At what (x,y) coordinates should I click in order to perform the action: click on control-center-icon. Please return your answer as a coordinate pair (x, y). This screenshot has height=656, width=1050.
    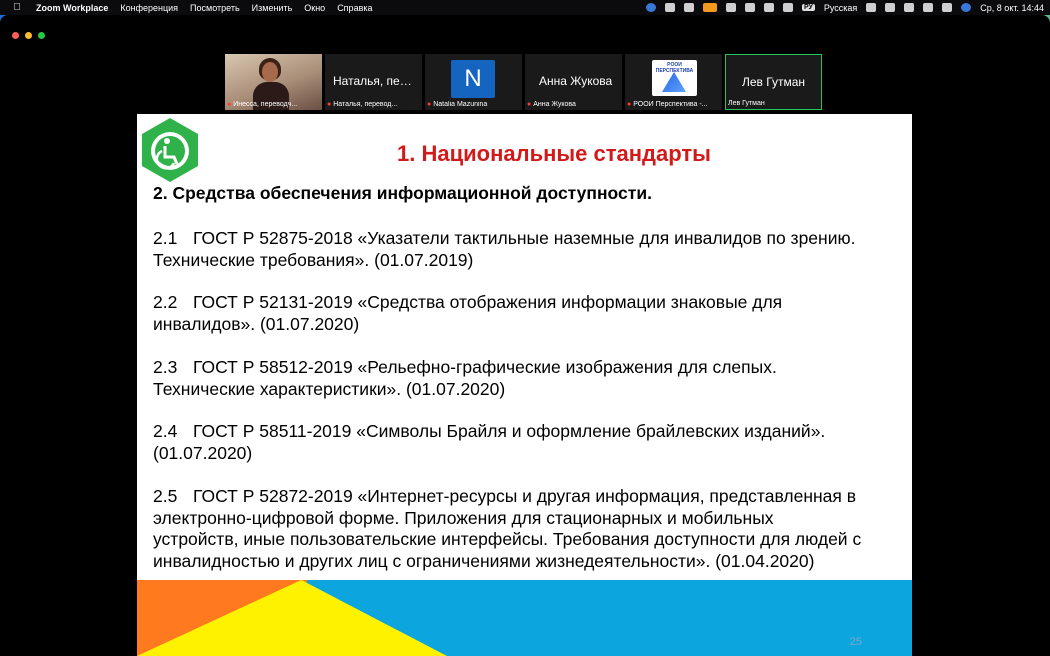
    Looking at the image, I should click on (947, 7).